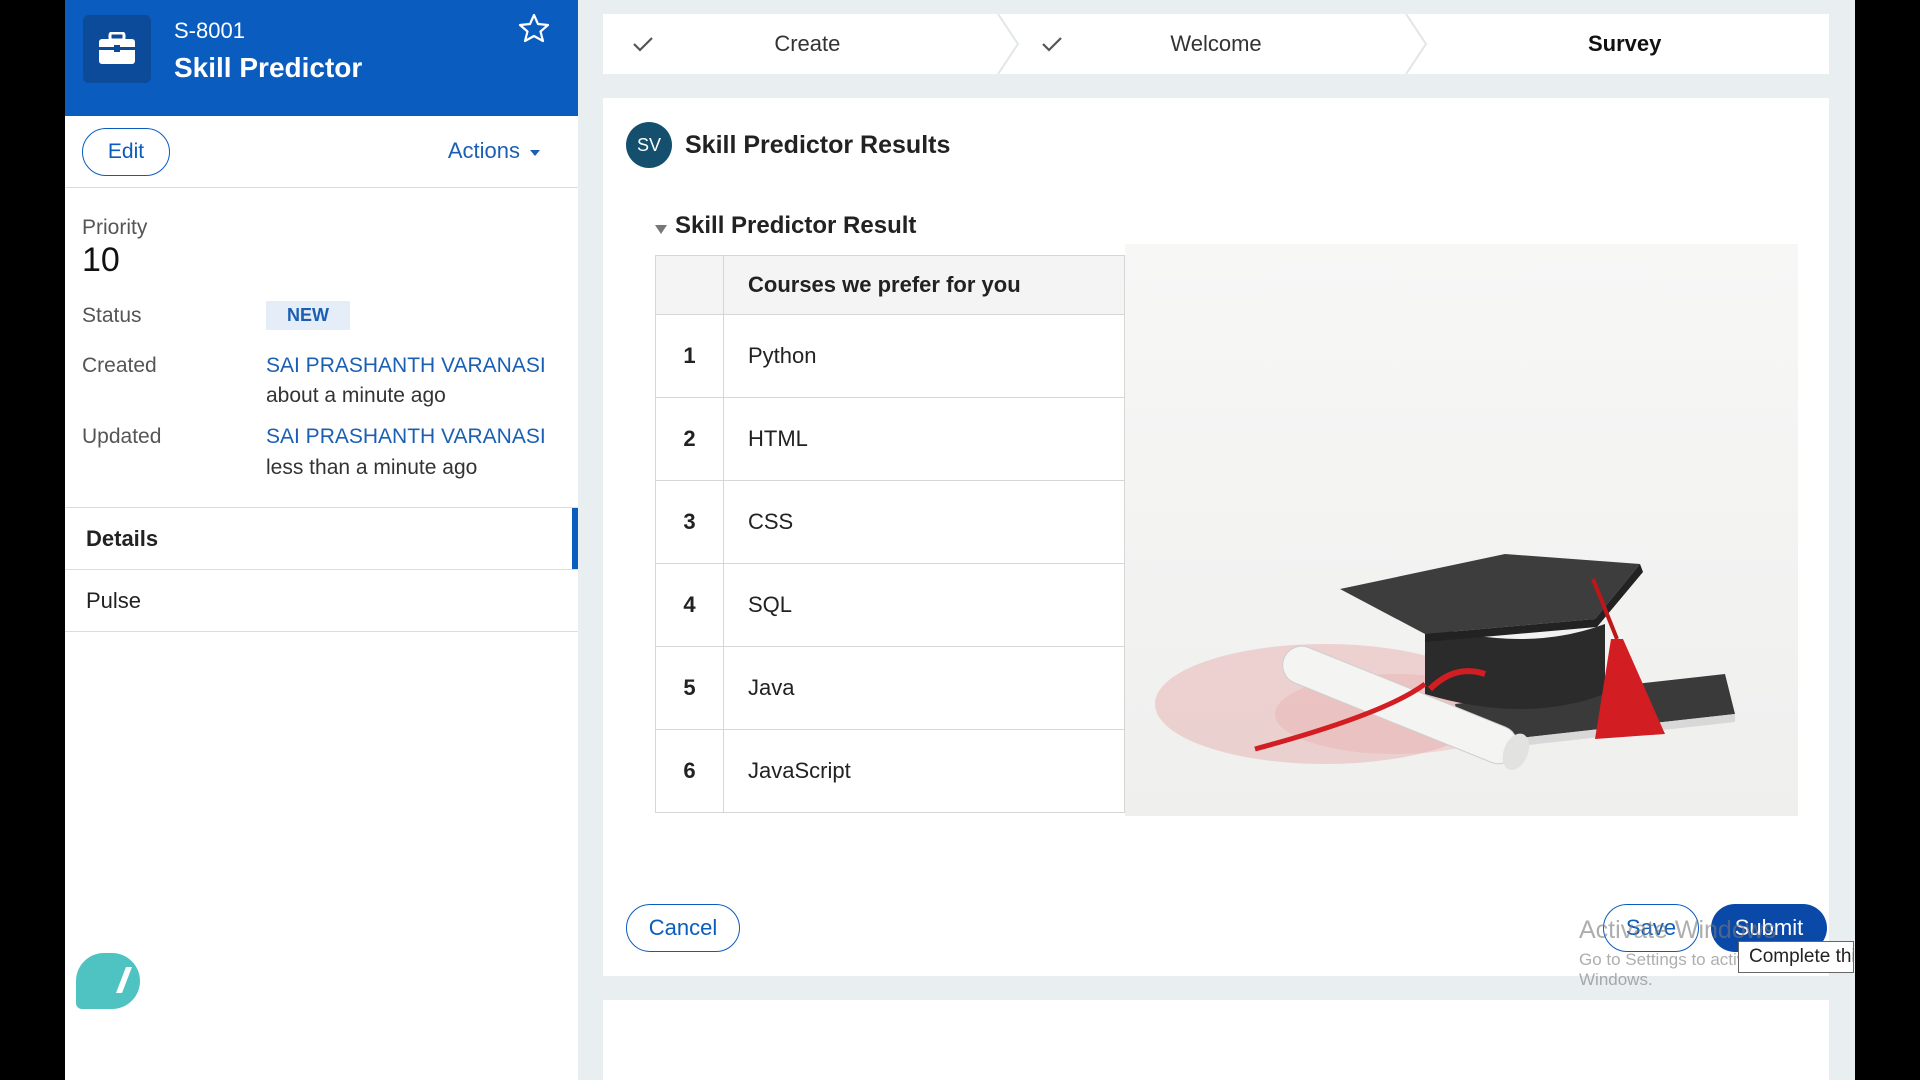 This screenshot has width=1920, height=1080. What do you see at coordinates (807, 43) in the screenshot?
I see `step-label: Create` at bounding box center [807, 43].